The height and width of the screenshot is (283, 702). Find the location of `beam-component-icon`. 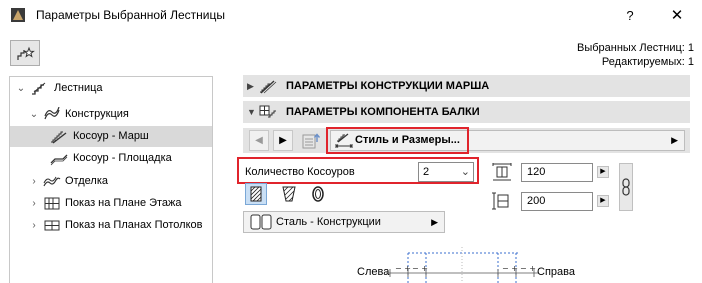

beam-component-icon is located at coordinates (267, 111).